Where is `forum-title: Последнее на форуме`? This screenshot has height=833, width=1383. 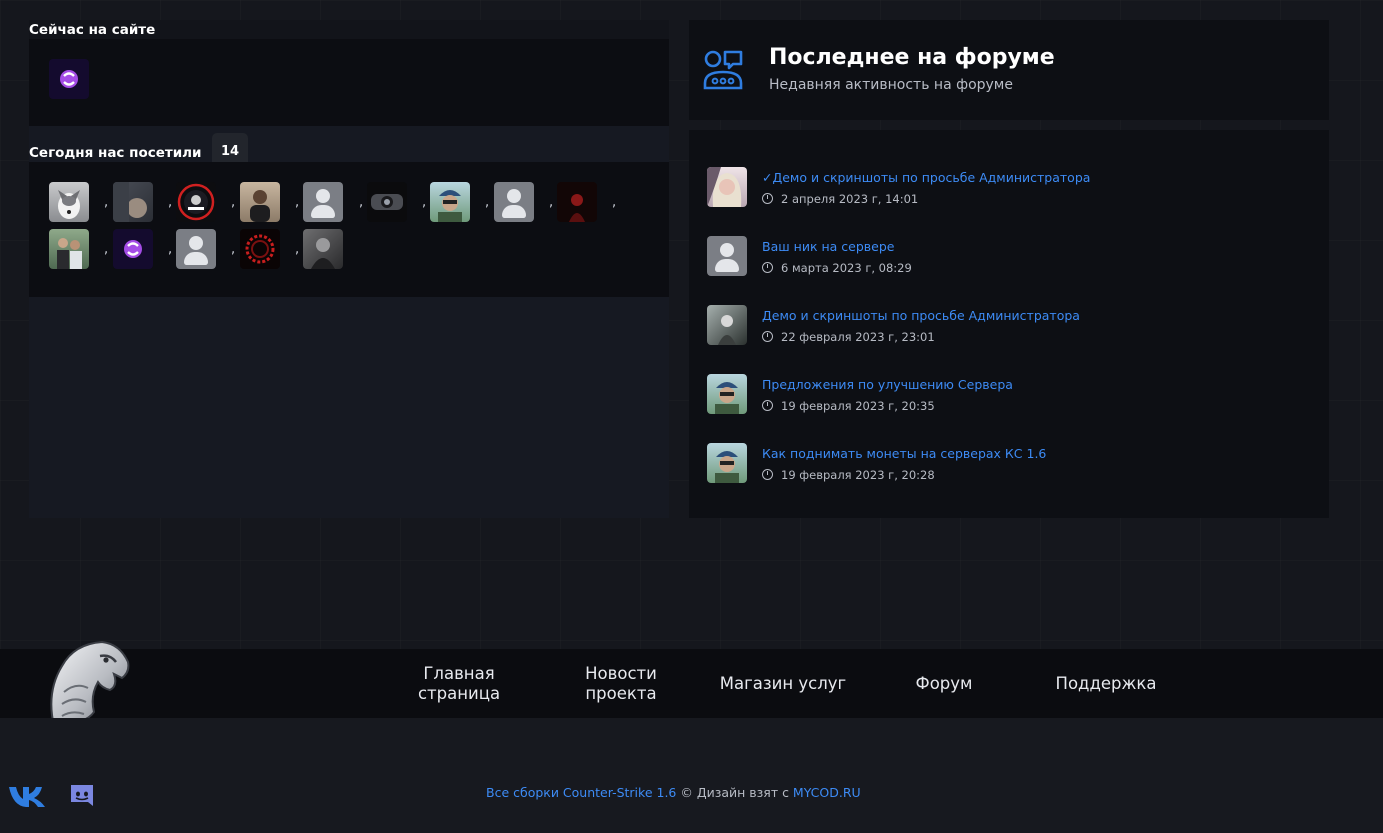 forum-title: Последнее на форуме is located at coordinates (912, 57).